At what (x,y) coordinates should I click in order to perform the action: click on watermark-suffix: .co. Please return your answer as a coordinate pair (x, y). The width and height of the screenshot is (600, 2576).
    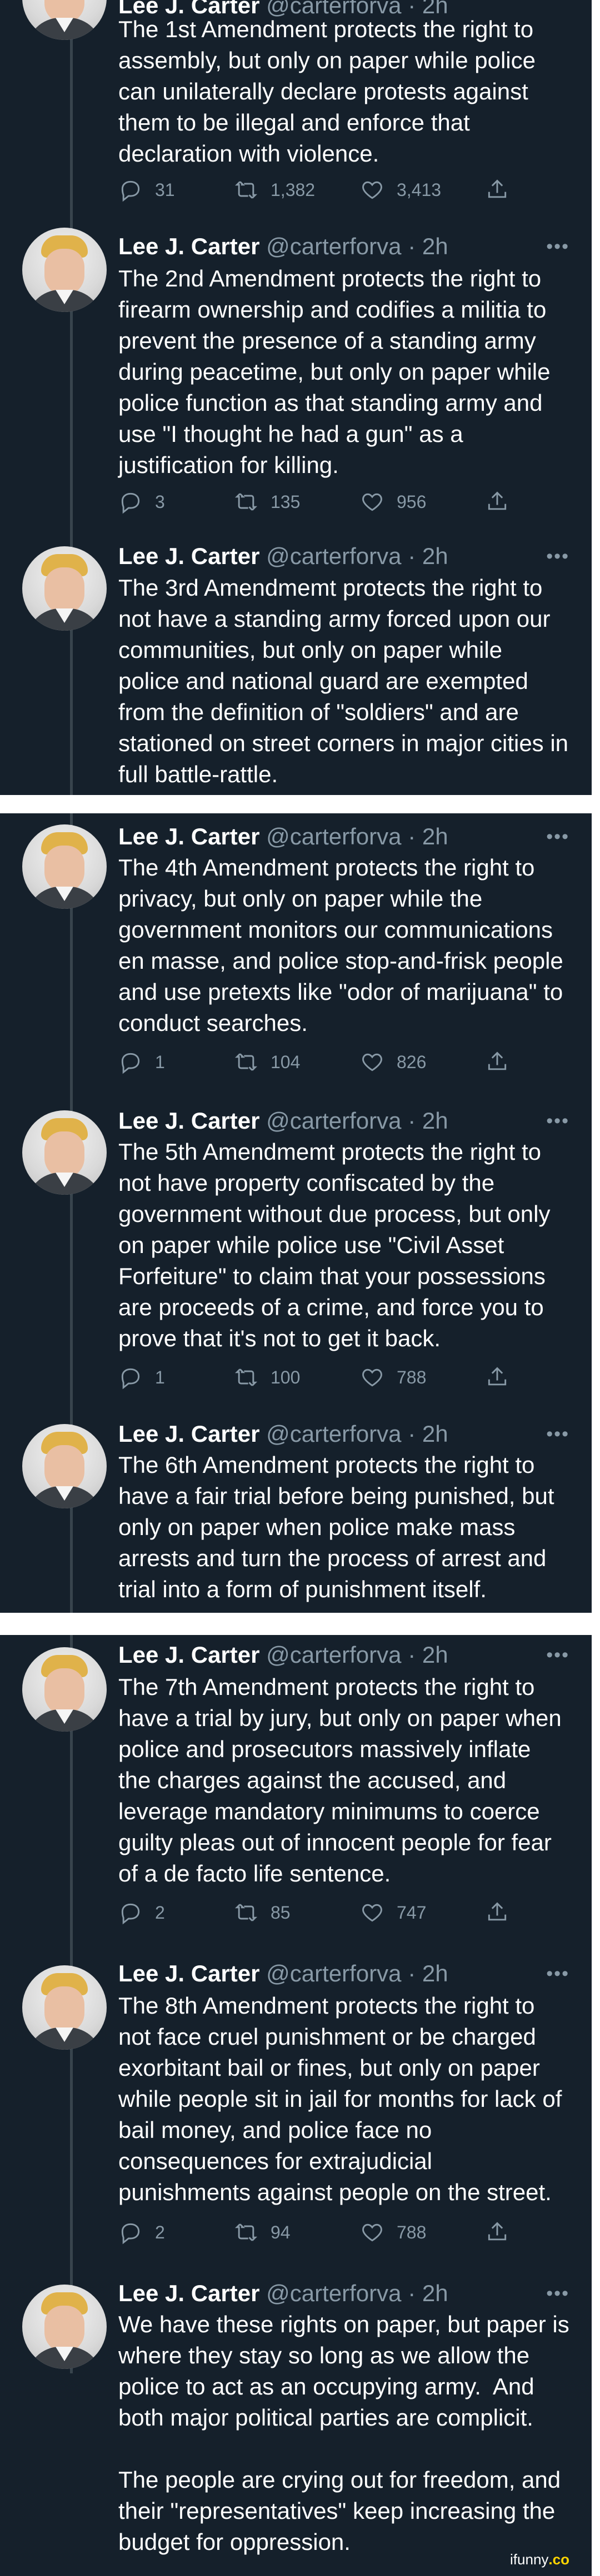
    Looking at the image, I should click on (559, 2559).